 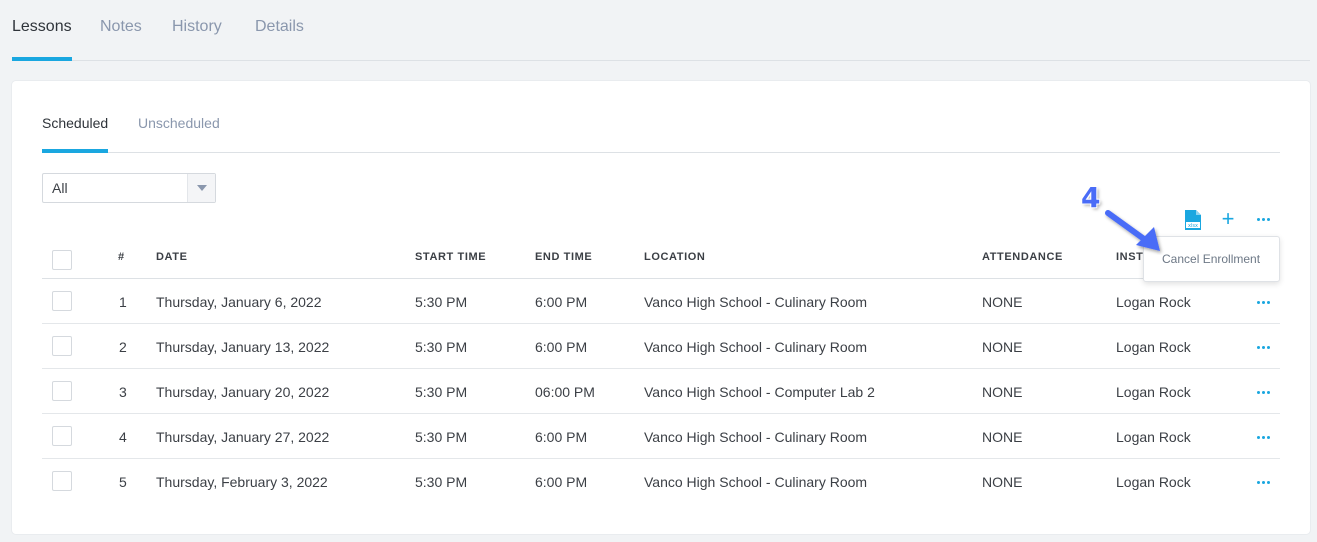 I want to click on tab-lessons: Lessons, so click(x=42, y=39).